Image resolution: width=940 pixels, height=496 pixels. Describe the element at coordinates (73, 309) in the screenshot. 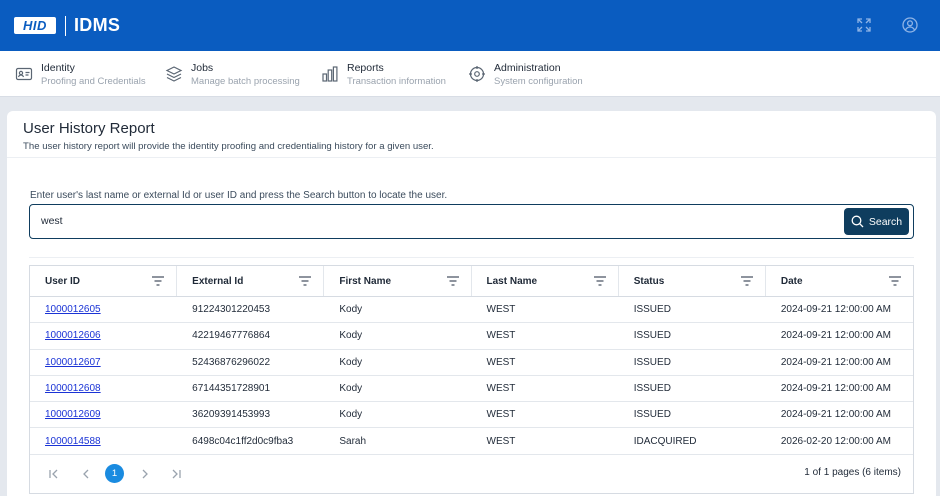

I see `user-id-link: 1000012605` at that location.